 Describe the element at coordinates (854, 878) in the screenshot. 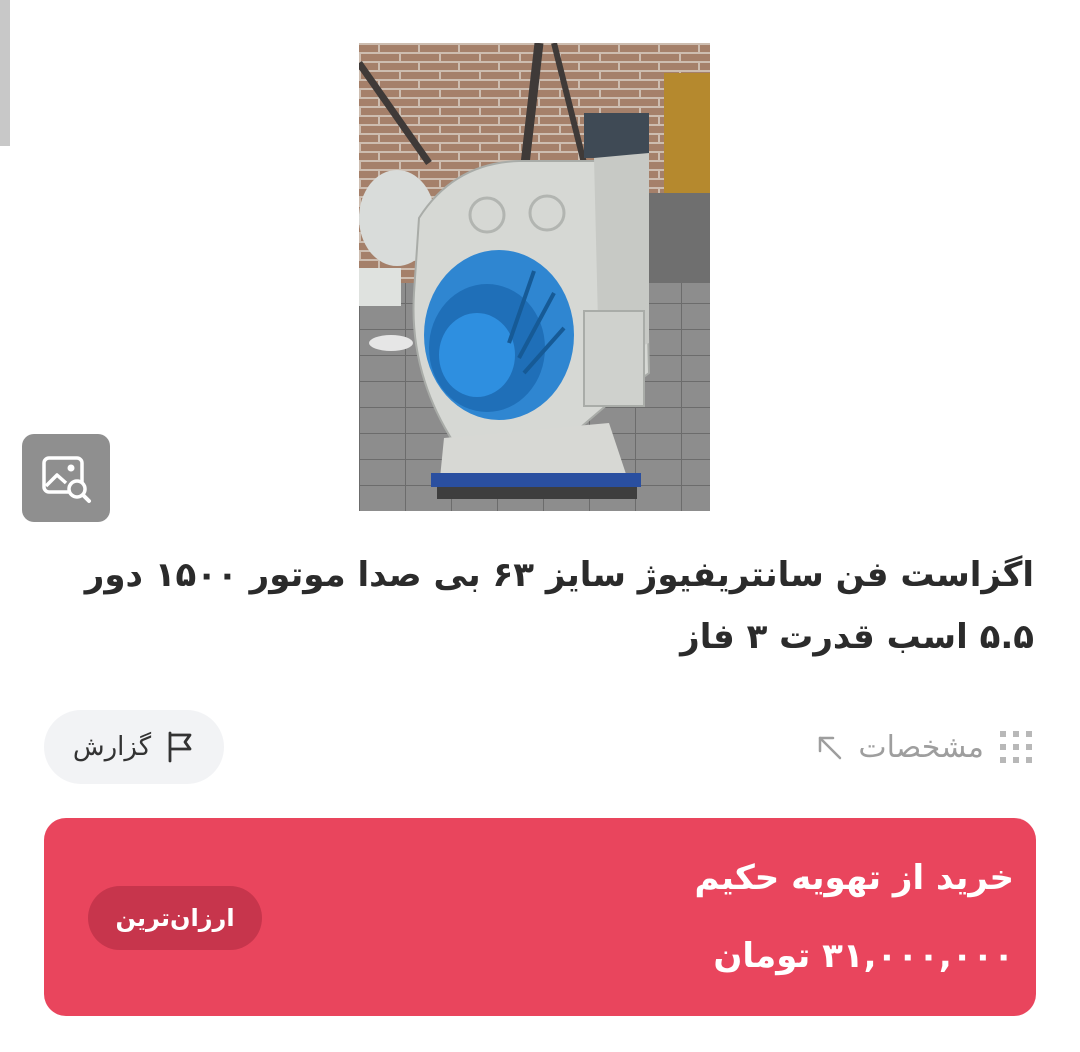

I see `seller-label: خرید از تهویه حکیم` at that location.